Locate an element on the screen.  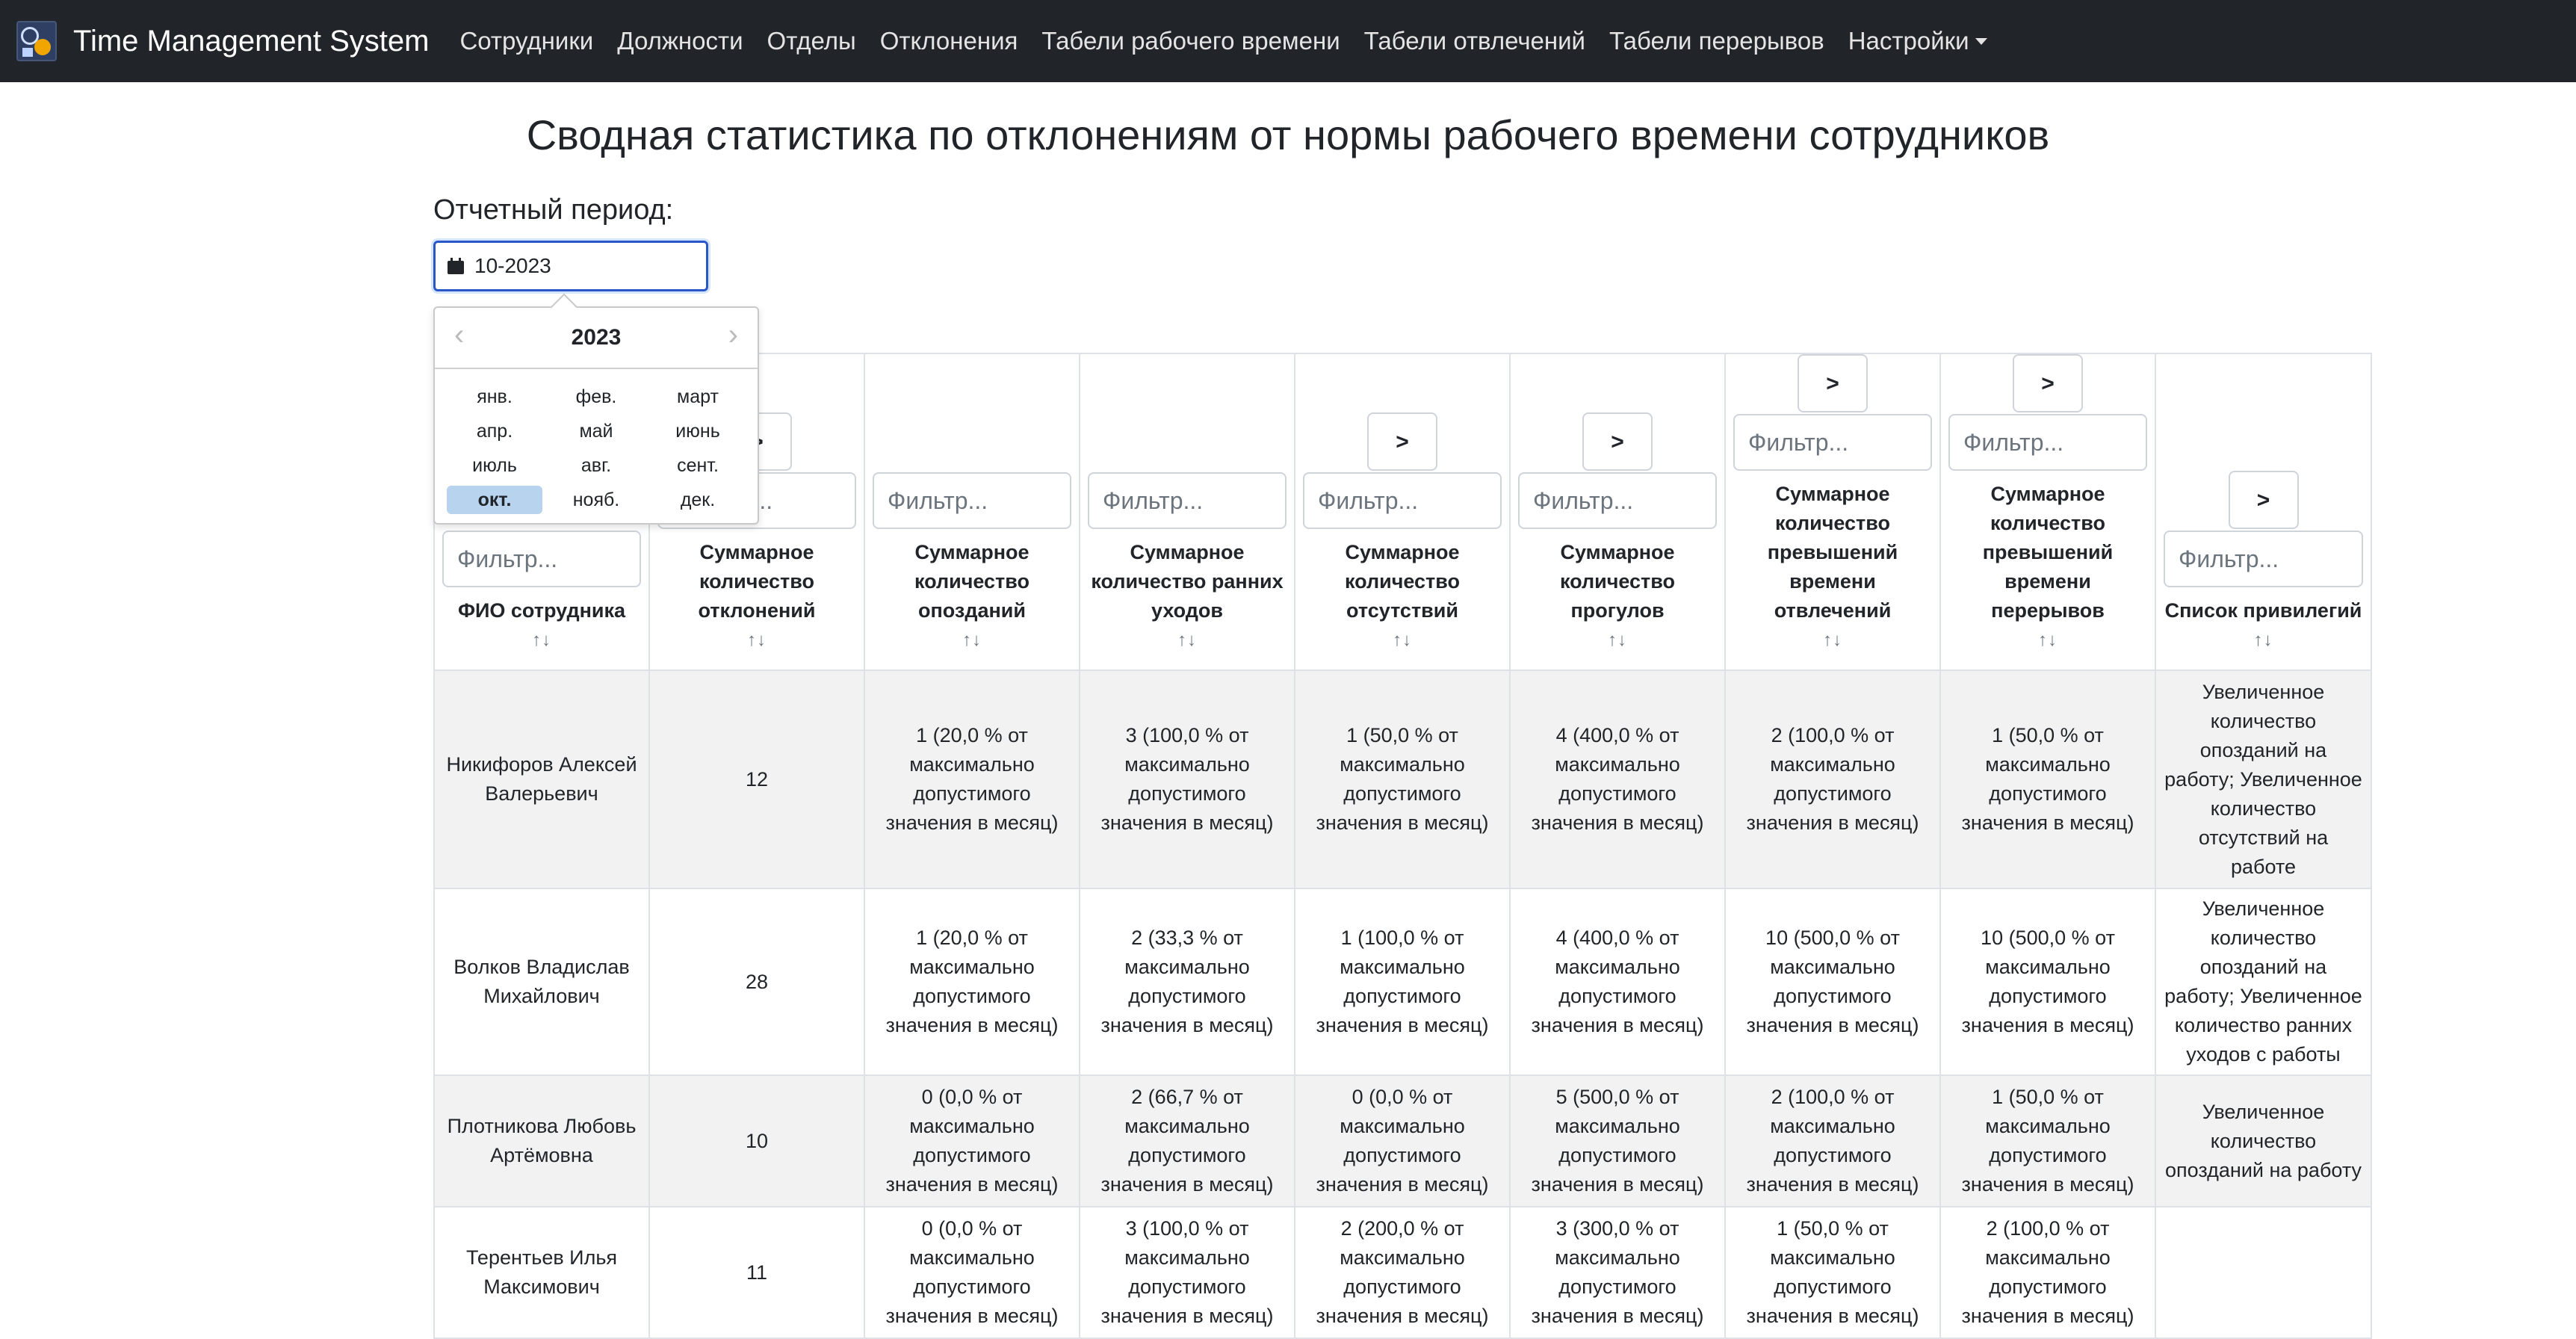
month-option: март is located at coordinates (698, 397).